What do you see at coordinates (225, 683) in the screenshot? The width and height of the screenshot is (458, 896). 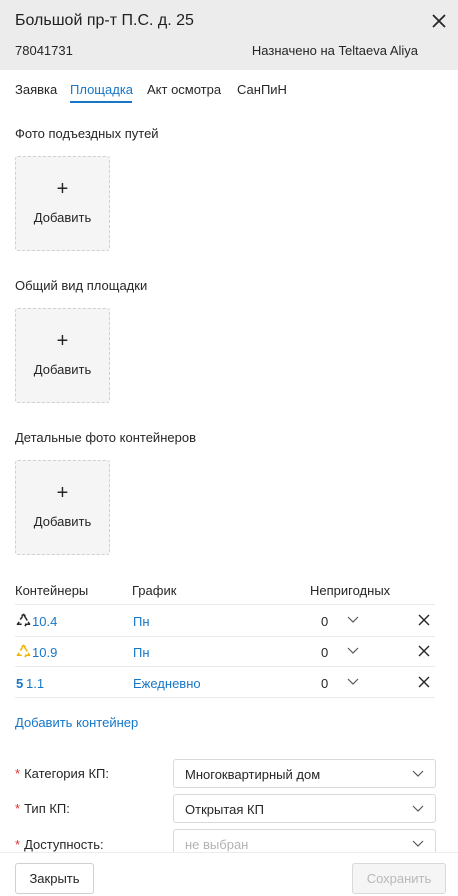 I see `table-row: 5 1.1 Ежедневно 0` at bounding box center [225, 683].